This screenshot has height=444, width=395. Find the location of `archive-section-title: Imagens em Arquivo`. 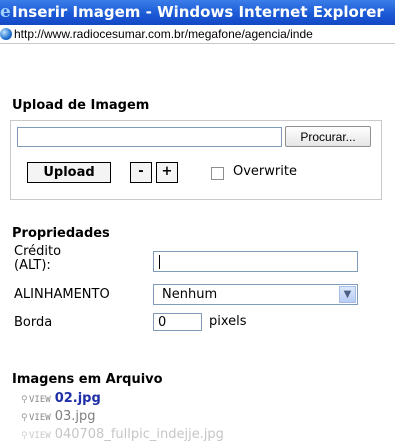

archive-section-title: Imagens em Arquivo is located at coordinates (87, 379).